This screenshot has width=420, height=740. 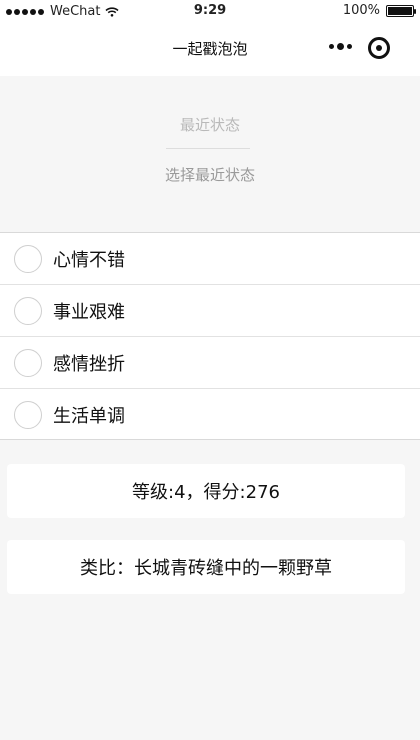 I want to click on page-title: 一起戳泡泡, so click(x=210, y=49).